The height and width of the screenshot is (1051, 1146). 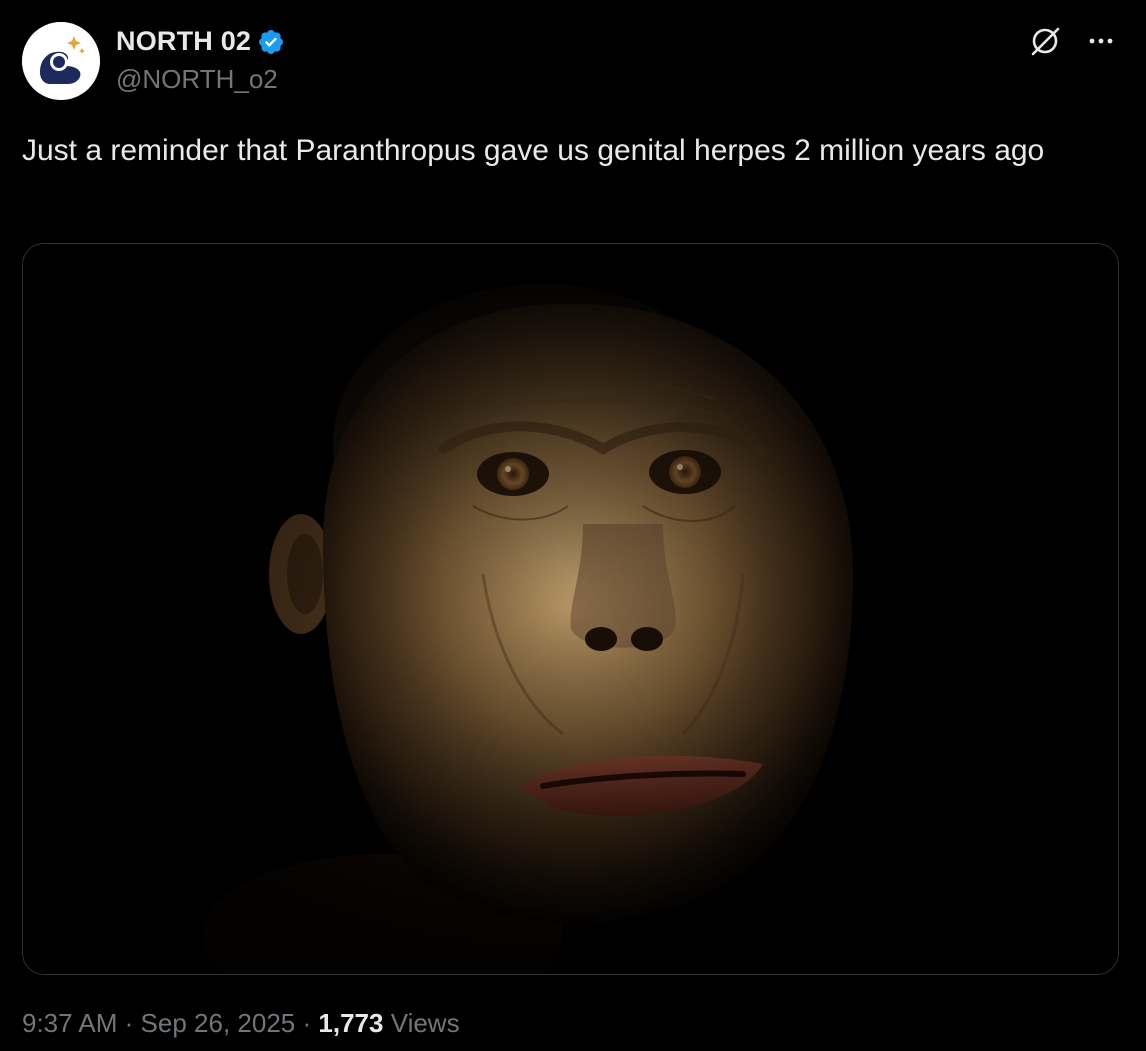 What do you see at coordinates (218, 1023) in the screenshot?
I see `tweet-date: Sep 26, 2025` at bounding box center [218, 1023].